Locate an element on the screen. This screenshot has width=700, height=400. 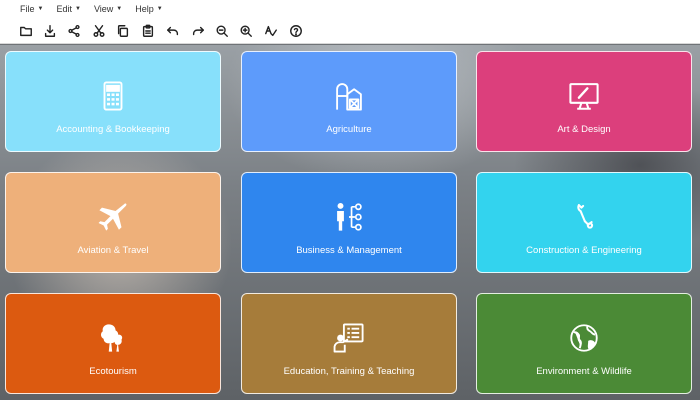
share-icon is located at coordinates (74, 31).